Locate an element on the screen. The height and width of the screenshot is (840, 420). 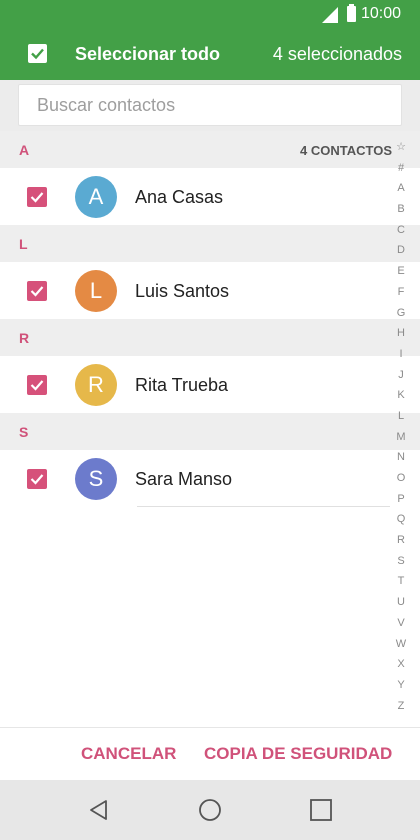
contact-row: R Rita Trueba is located at coordinates (195, 384).